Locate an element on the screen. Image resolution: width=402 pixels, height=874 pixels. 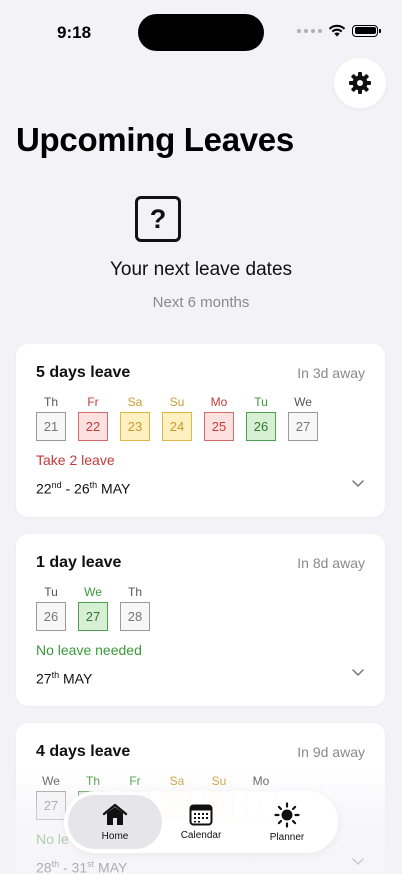
day-number: 28 is located at coordinates (135, 616).